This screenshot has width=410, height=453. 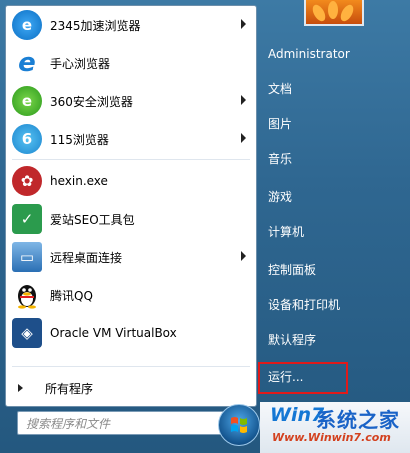 What do you see at coordinates (131, 295) in the screenshot?
I see `program-qq: 腾讯QQ` at bounding box center [131, 295].